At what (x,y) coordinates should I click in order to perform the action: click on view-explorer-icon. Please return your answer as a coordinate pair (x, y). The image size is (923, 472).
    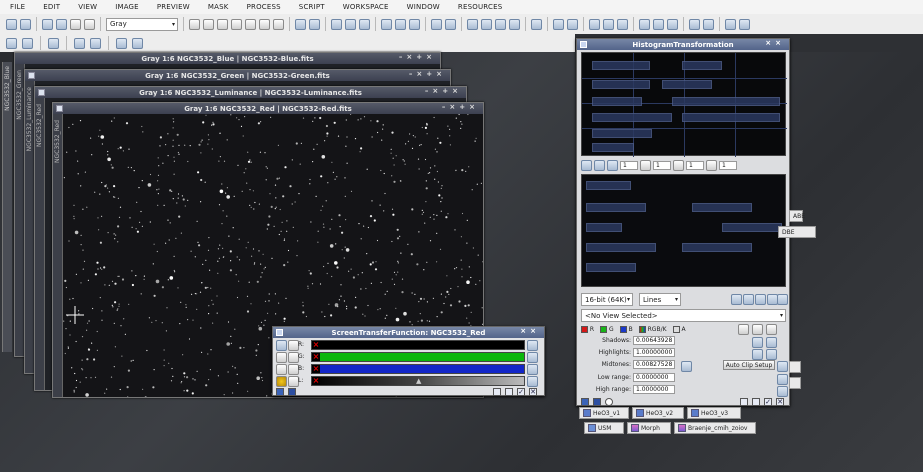
    Looking at the image, I should click on (53, 43).